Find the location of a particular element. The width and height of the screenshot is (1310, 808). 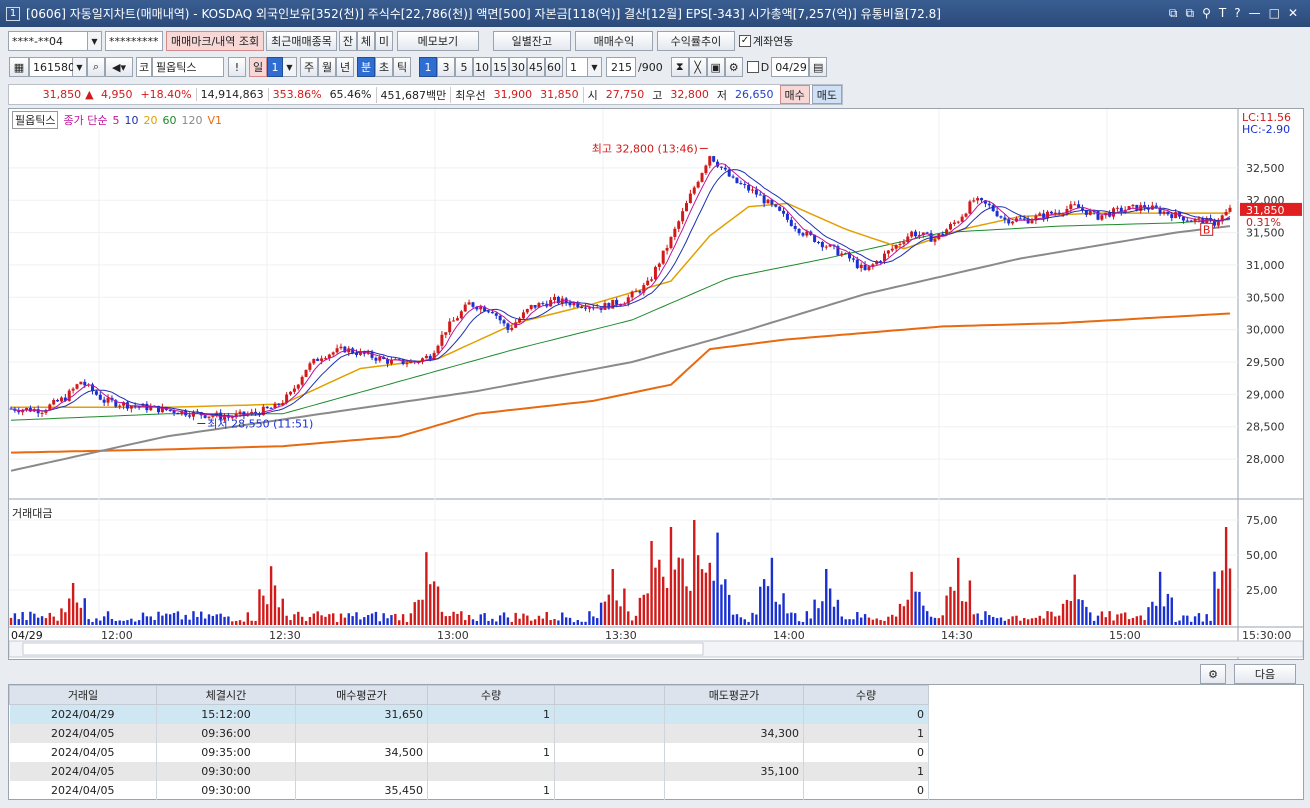

account-link-checkbox: ✓ 계좌연동 is located at coordinates (765, 41).